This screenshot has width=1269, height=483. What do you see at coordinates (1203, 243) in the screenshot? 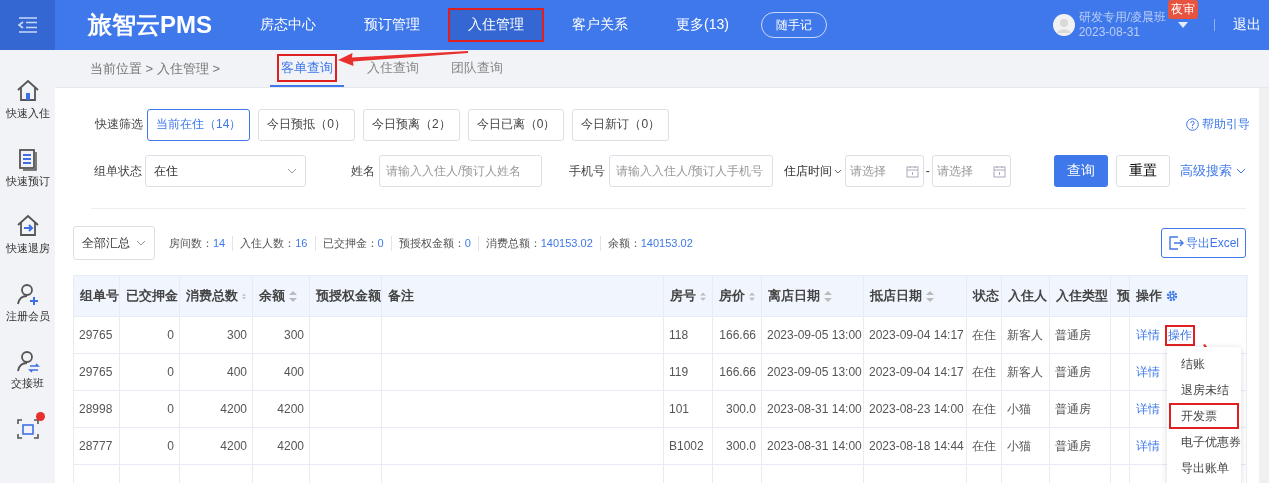
I see `export-excel-button: 导出Excel` at bounding box center [1203, 243].